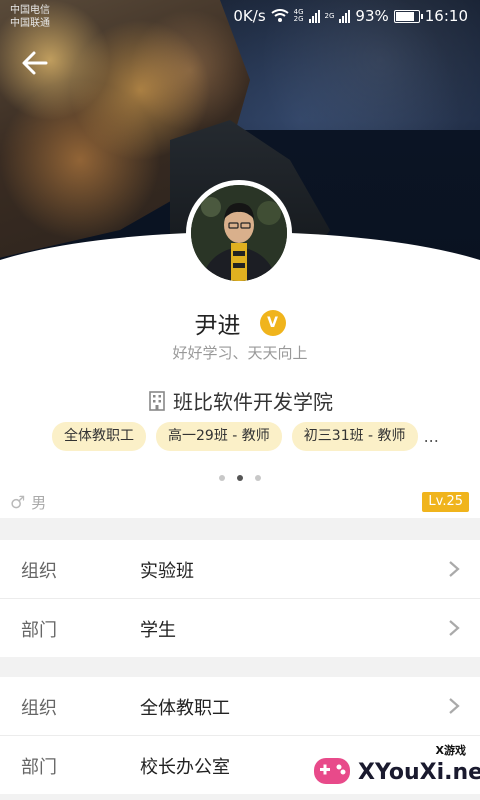 The height and width of the screenshot is (800, 480). Describe the element at coordinates (185, 708) in the screenshot. I see `row-value: 全体教职工` at that location.